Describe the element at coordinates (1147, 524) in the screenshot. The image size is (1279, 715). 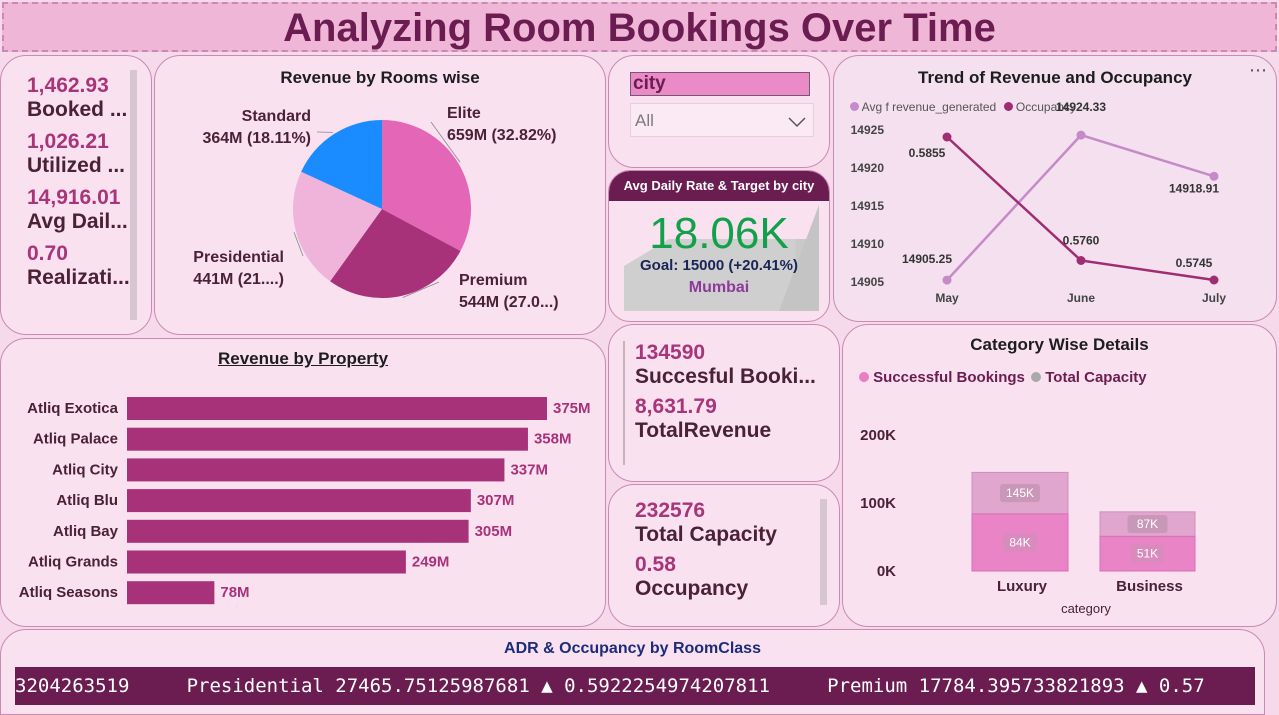
I see `category-capacity-label: 87K` at that location.